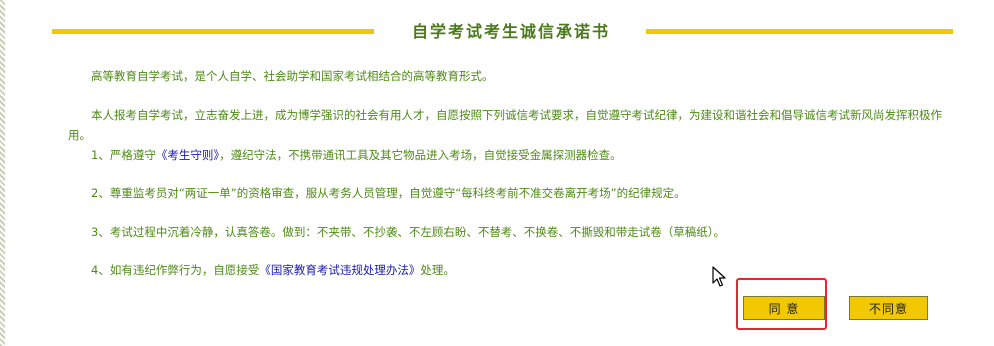  I want to click on agree-button: 同 意, so click(784, 308).